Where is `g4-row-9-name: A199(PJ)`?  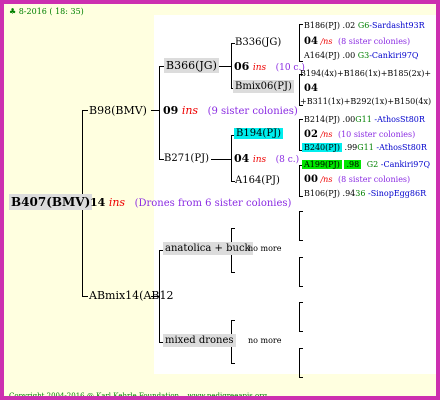 g4-row-9-name: A199(PJ) is located at coordinates (322, 164).